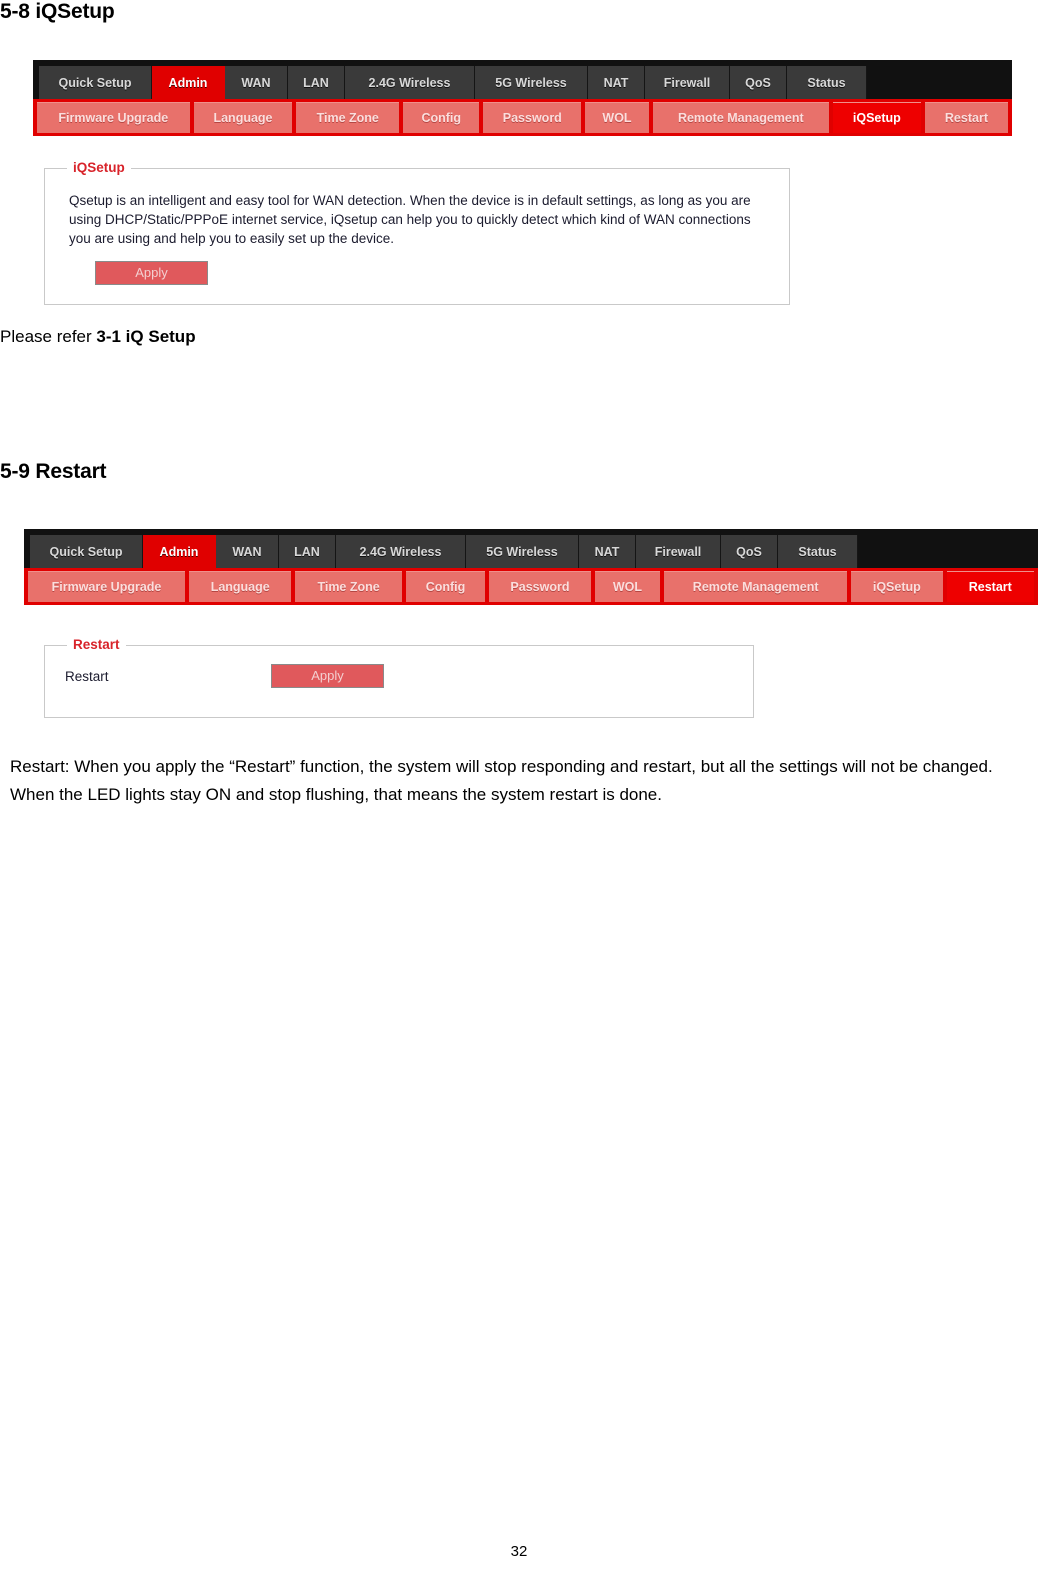 The height and width of the screenshot is (1581, 1038). Describe the element at coordinates (96, 644) in the screenshot. I see `restart-panel-legend: Restart` at that location.